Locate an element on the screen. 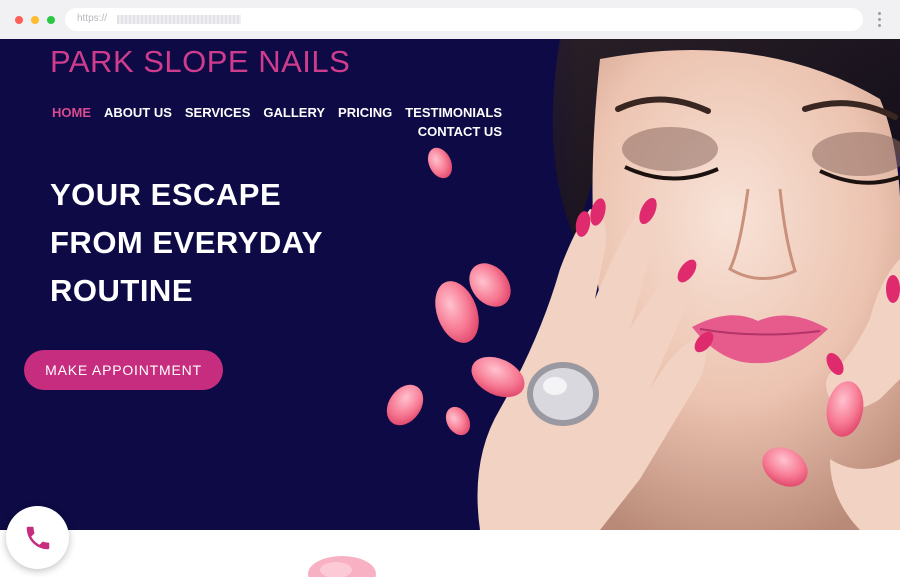 This screenshot has height=577, width=900. nav-contact-us: CONTACT US is located at coordinates (460, 131).